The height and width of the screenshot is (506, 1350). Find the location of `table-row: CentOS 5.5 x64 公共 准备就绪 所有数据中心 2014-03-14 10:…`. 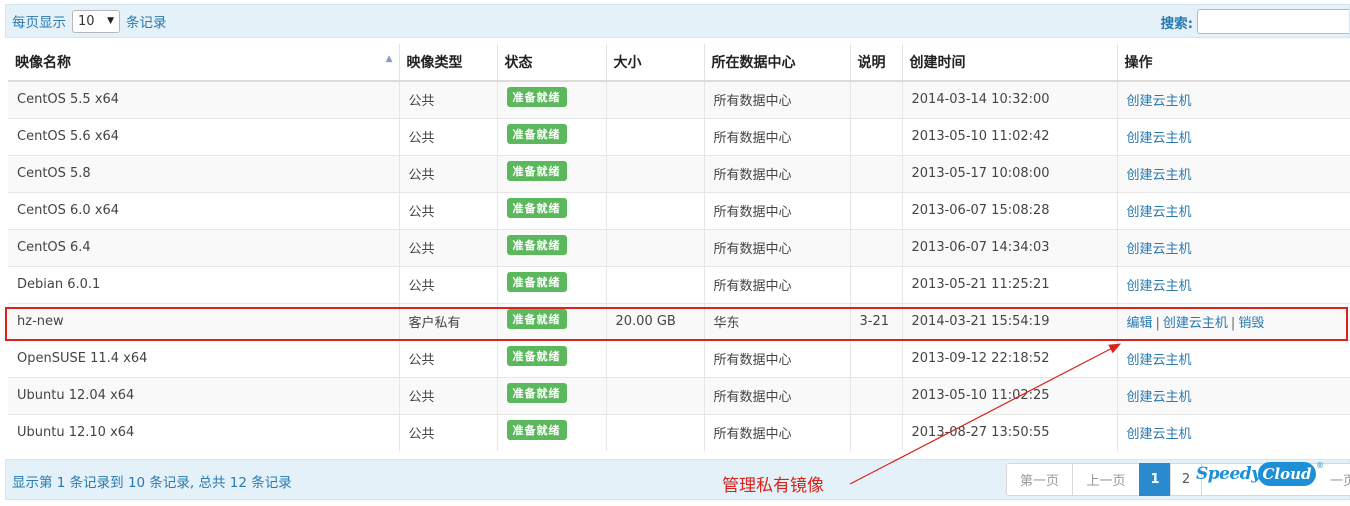

table-row: CentOS 5.5 x64 公共 准备就绪 所有数据中心 2014-03-14 10:… is located at coordinates (679, 99).